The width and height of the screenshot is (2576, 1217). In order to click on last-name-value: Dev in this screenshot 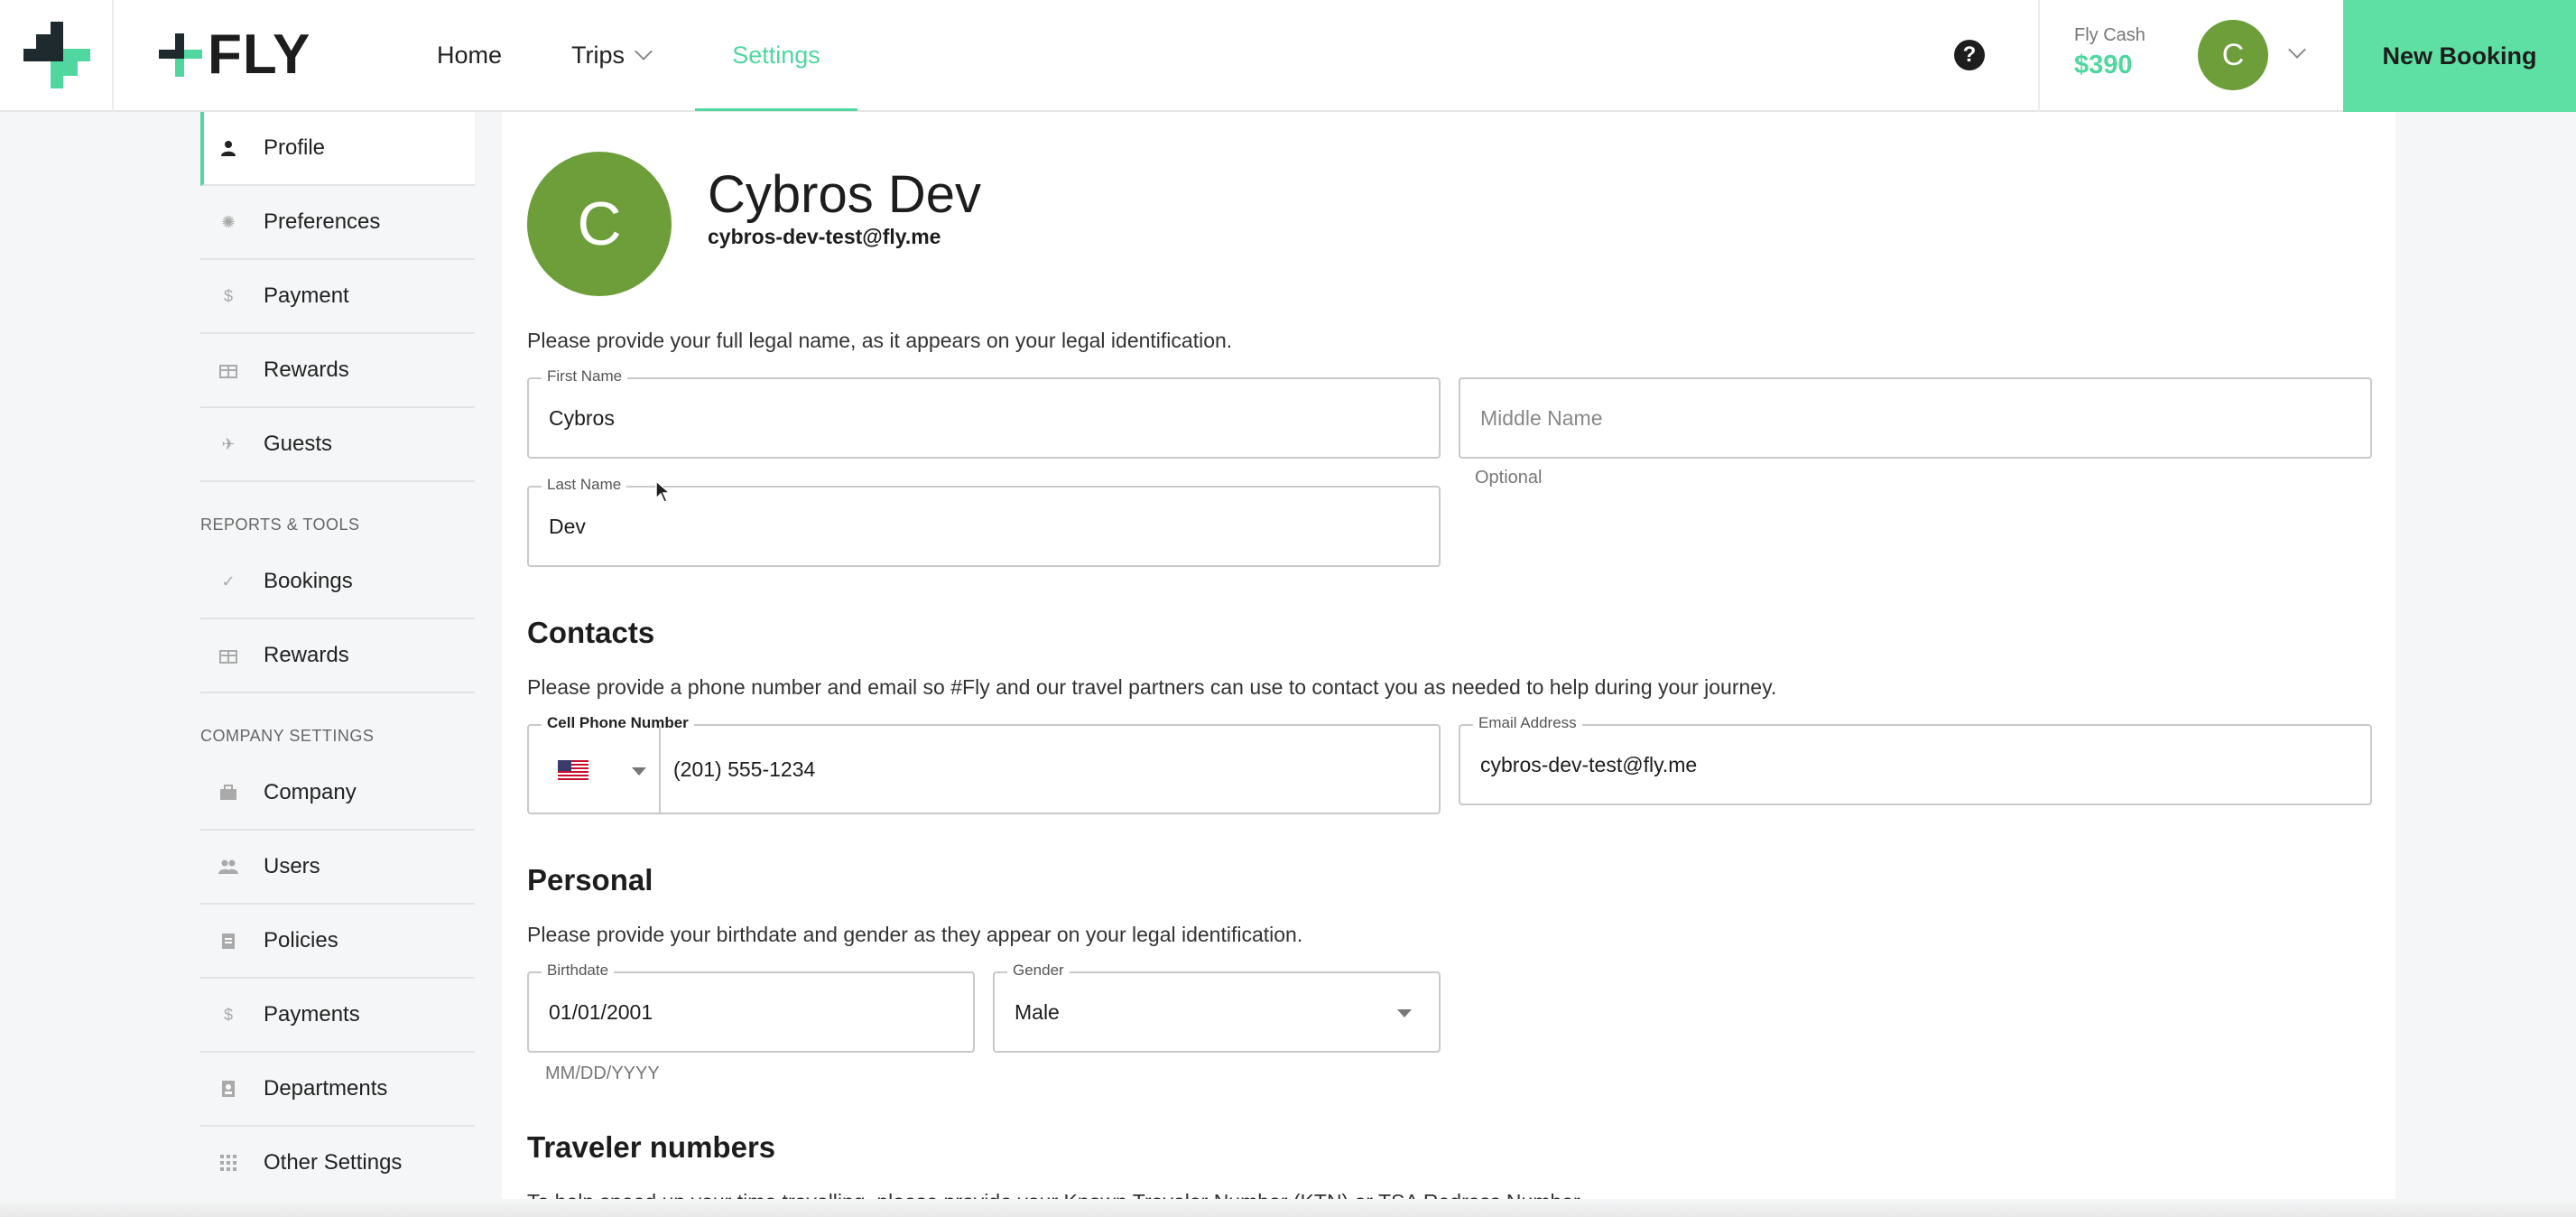, I will do `click(567, 526)`.